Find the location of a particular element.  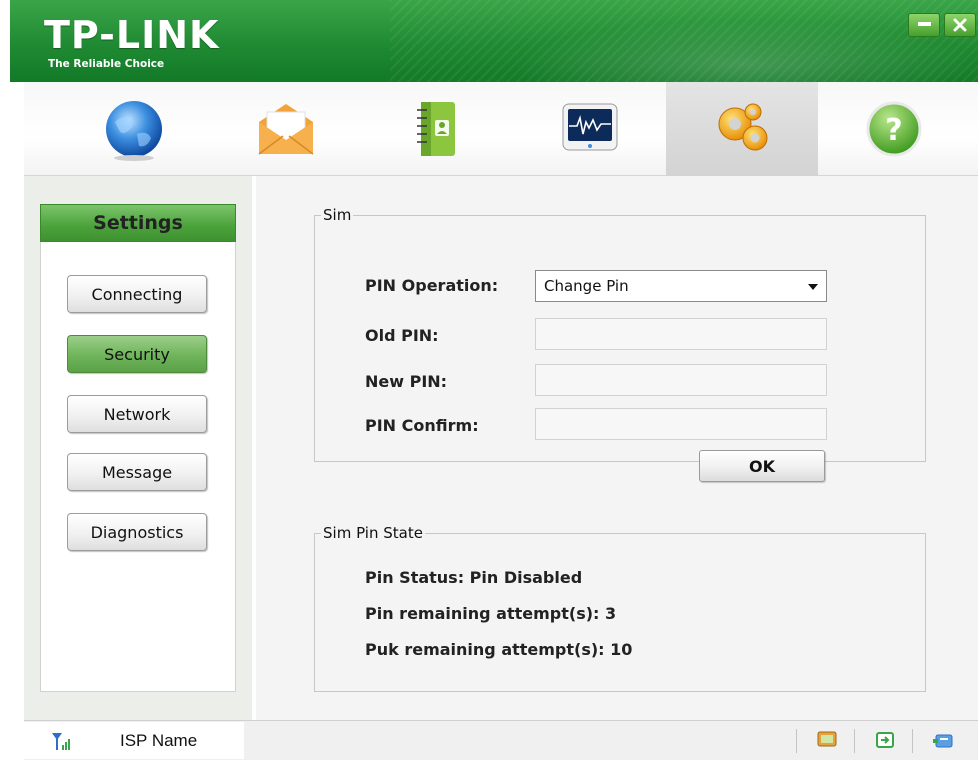

title-bar: TP-LINK The Reliable Choice is located at coordinates (494, 41).